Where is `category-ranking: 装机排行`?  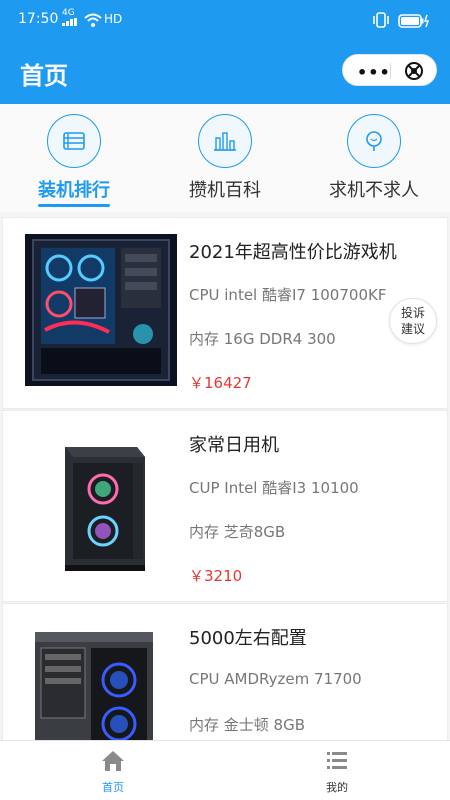
category-ranking: 装机排行 is located at coordinates (74, 160).